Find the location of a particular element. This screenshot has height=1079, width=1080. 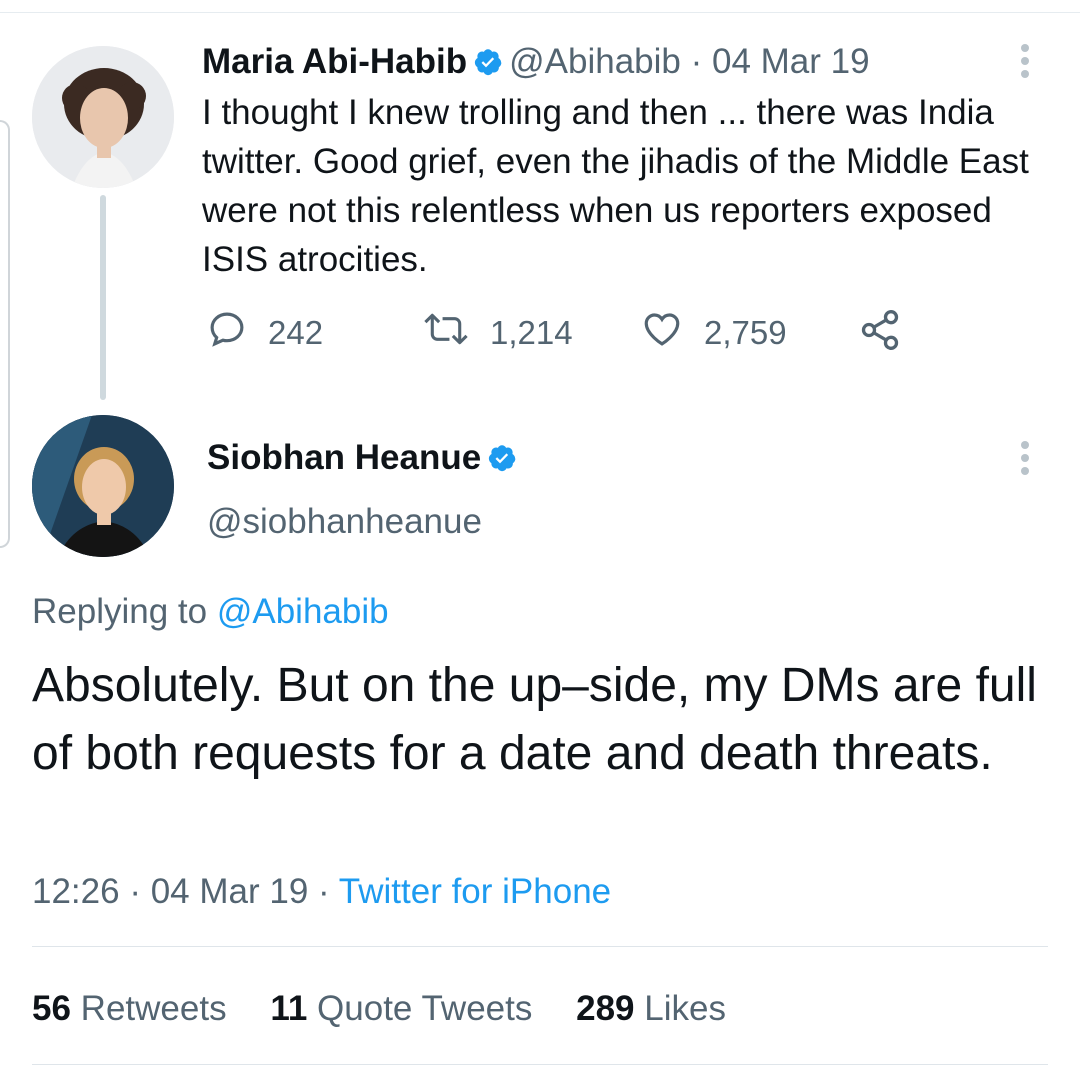

replying-to: Replying to @Abihabib is located at coordinates (210, 612).